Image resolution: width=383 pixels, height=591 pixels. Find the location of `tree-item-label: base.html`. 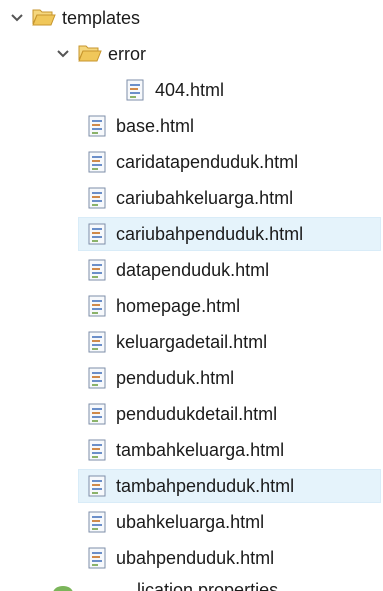

tree-item-label: base.html is located at coordinates (155, 126).